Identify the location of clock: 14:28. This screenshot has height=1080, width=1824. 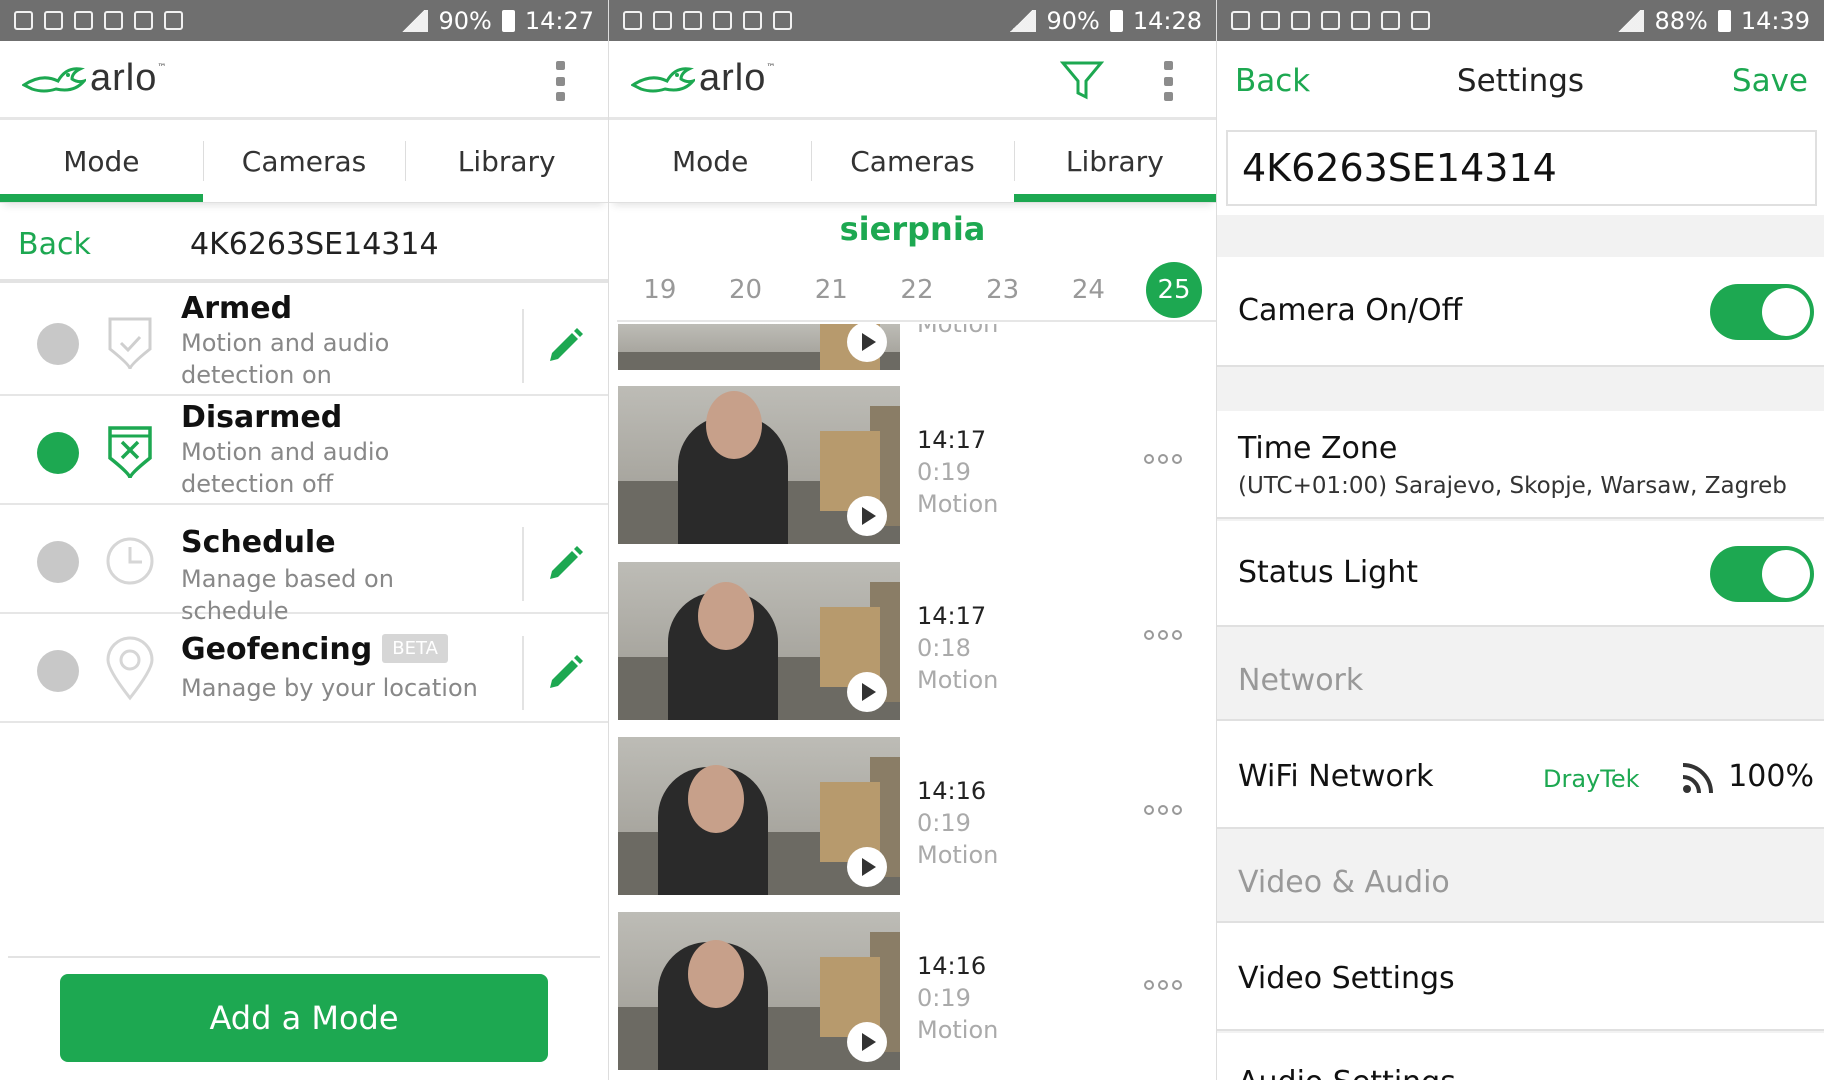
(1167, 20).